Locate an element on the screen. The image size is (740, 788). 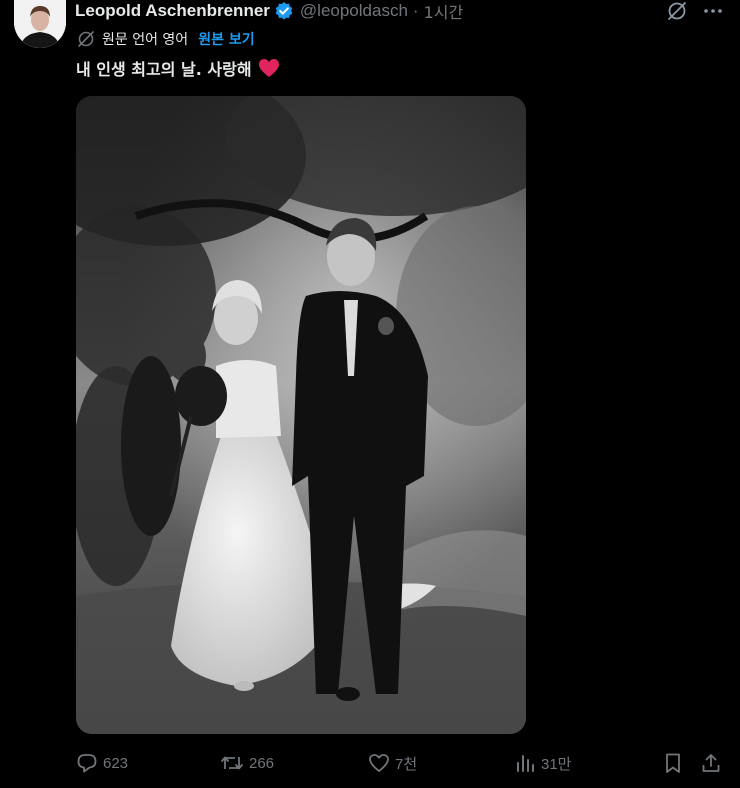
like-button: 7천 is located at coordinates (392, 763).